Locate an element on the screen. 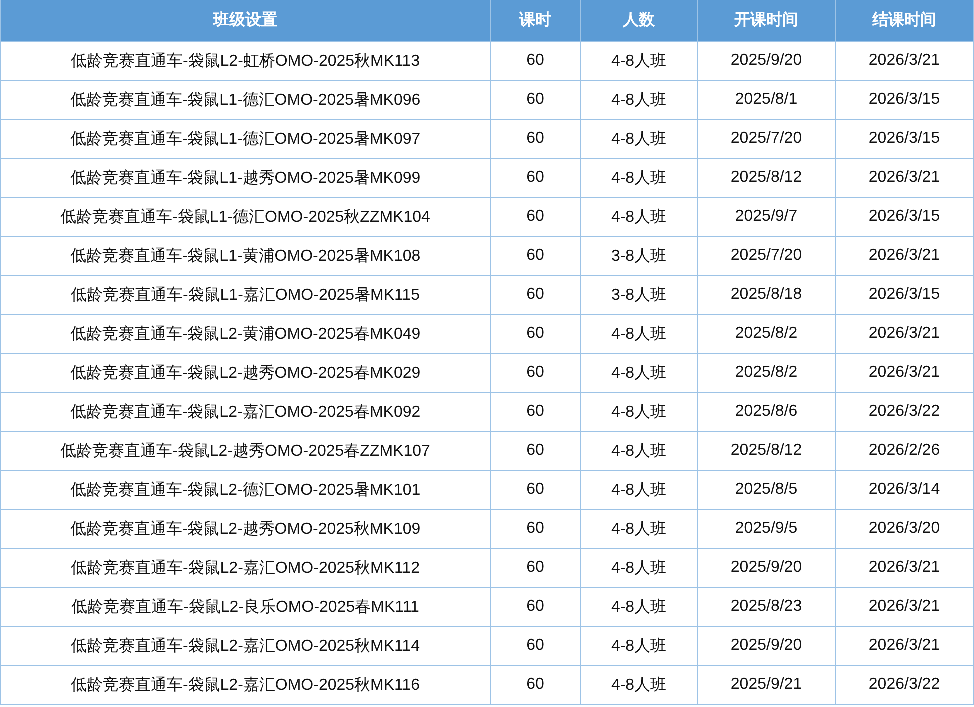  table-cell: 2025/8/5 is located at coordinates (767, 490).